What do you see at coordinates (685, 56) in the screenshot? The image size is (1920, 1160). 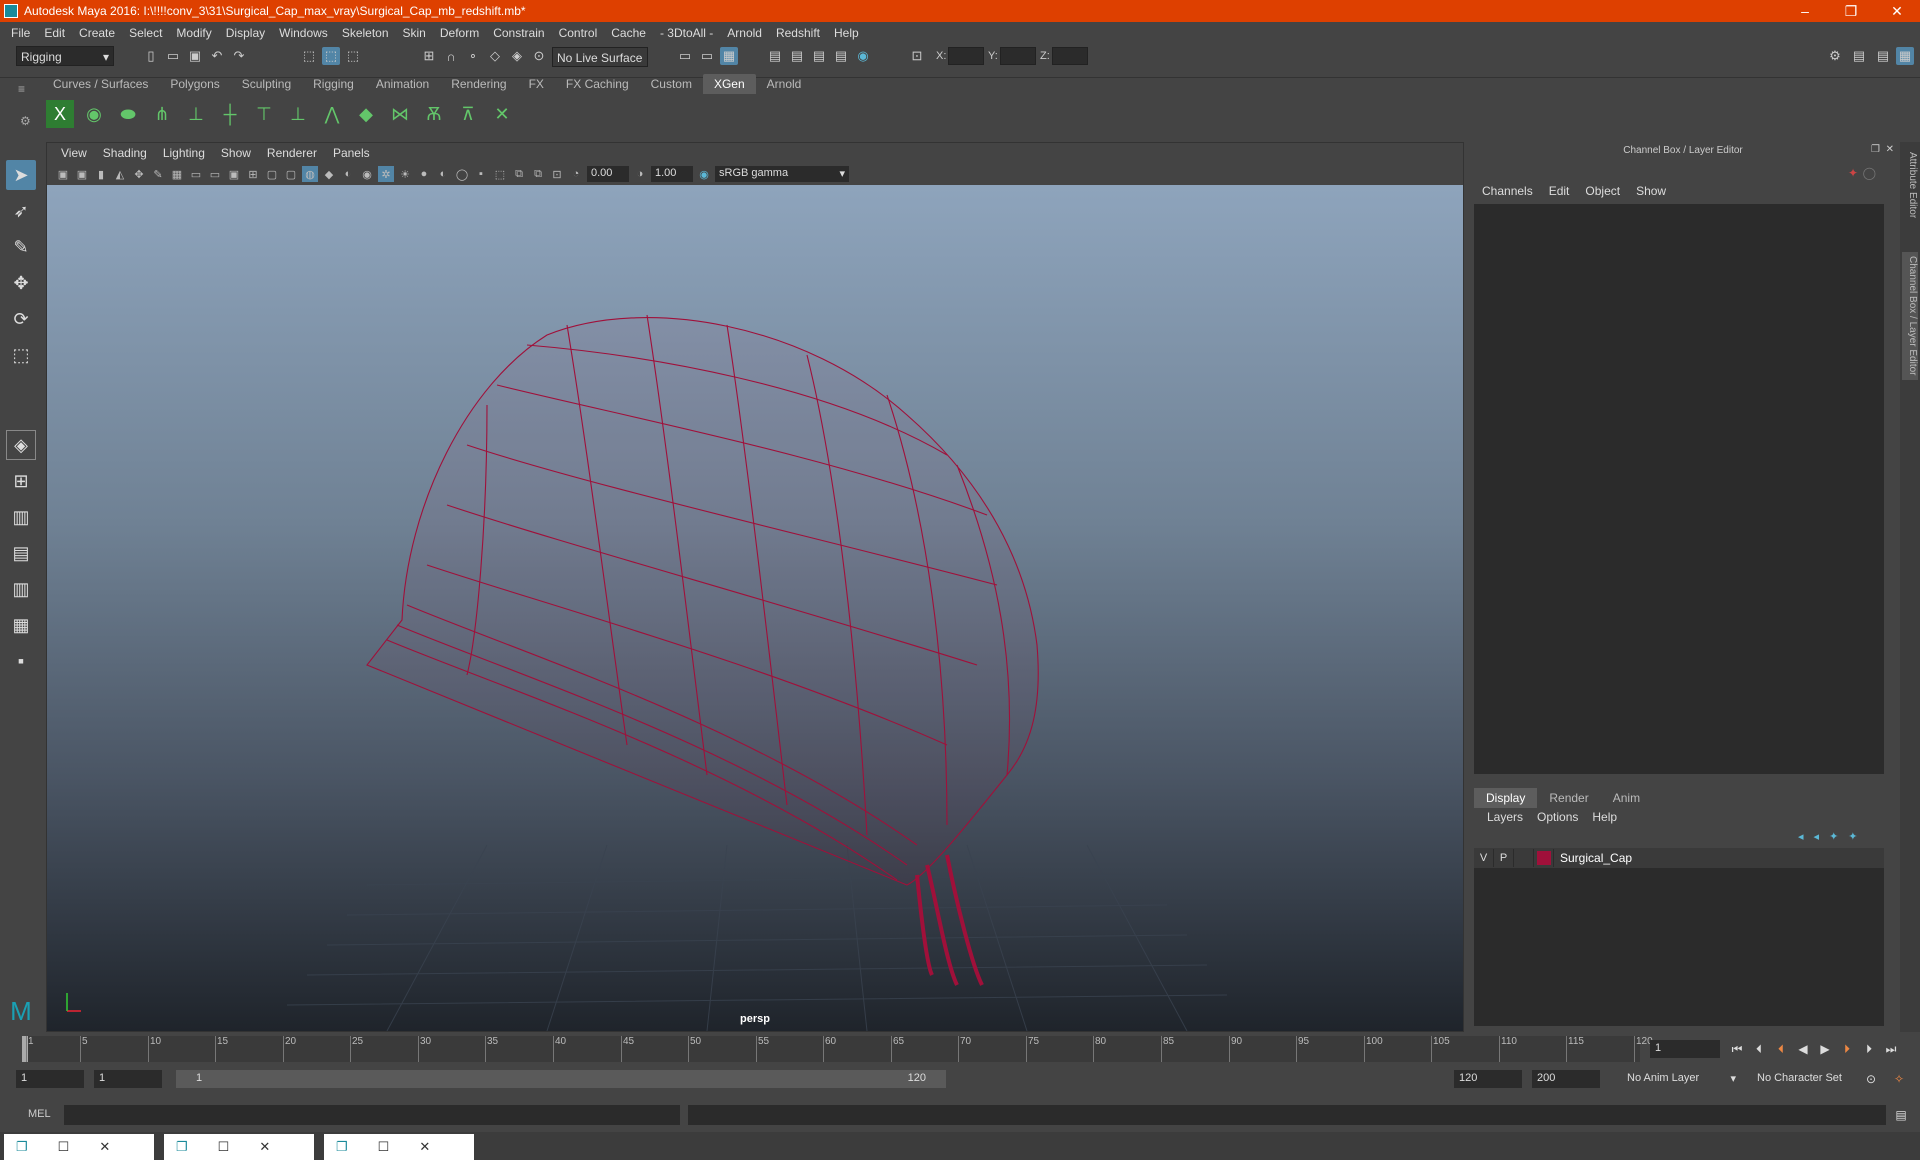 I see `input-ops-icon: ▭` at bounding box center [685, 56].